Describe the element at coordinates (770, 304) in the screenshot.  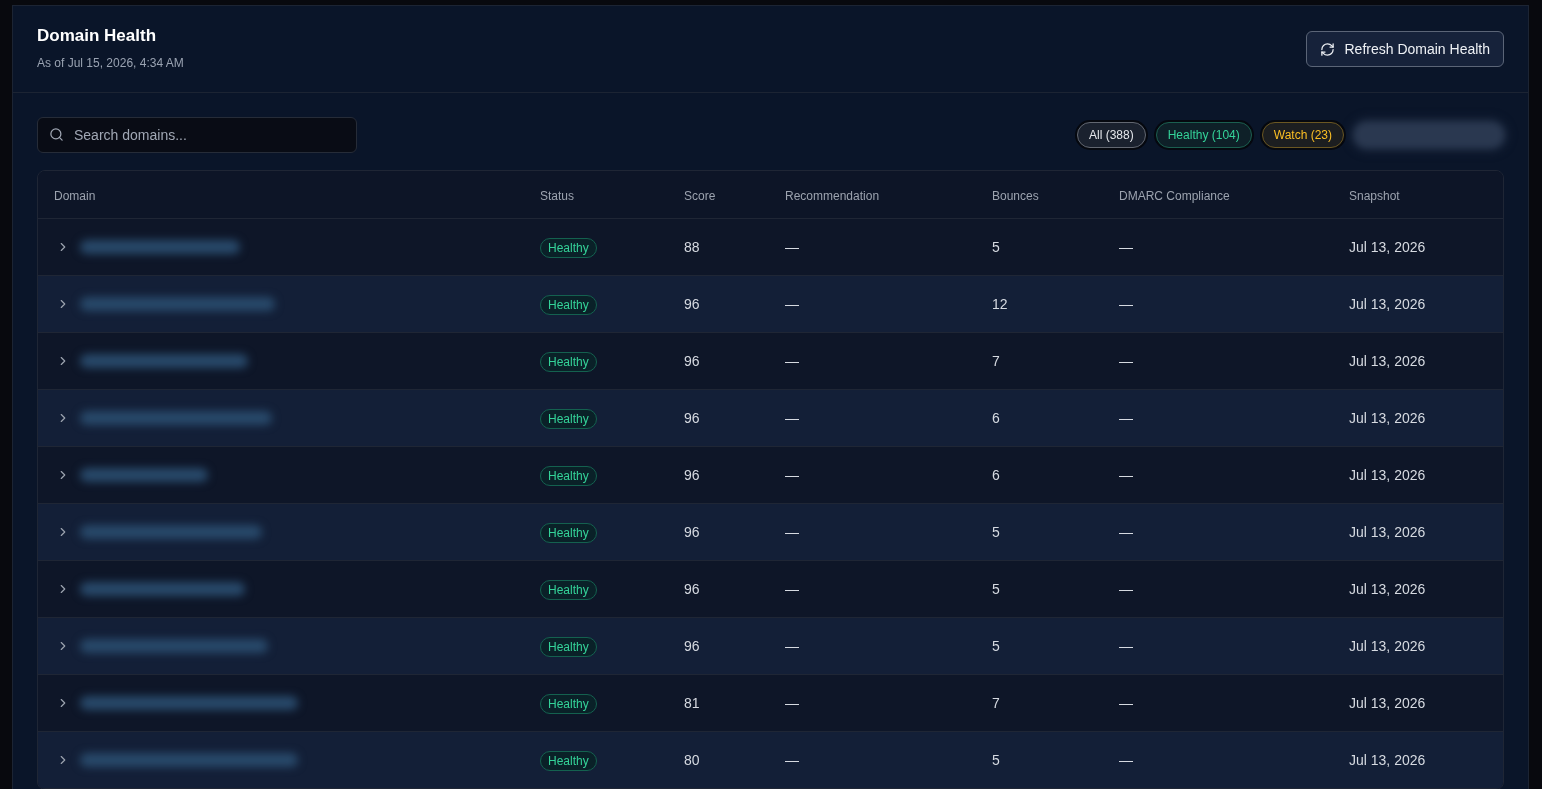
I see `table-row: Healthy 96 — 12 — Jul 13, 2026` at that location.